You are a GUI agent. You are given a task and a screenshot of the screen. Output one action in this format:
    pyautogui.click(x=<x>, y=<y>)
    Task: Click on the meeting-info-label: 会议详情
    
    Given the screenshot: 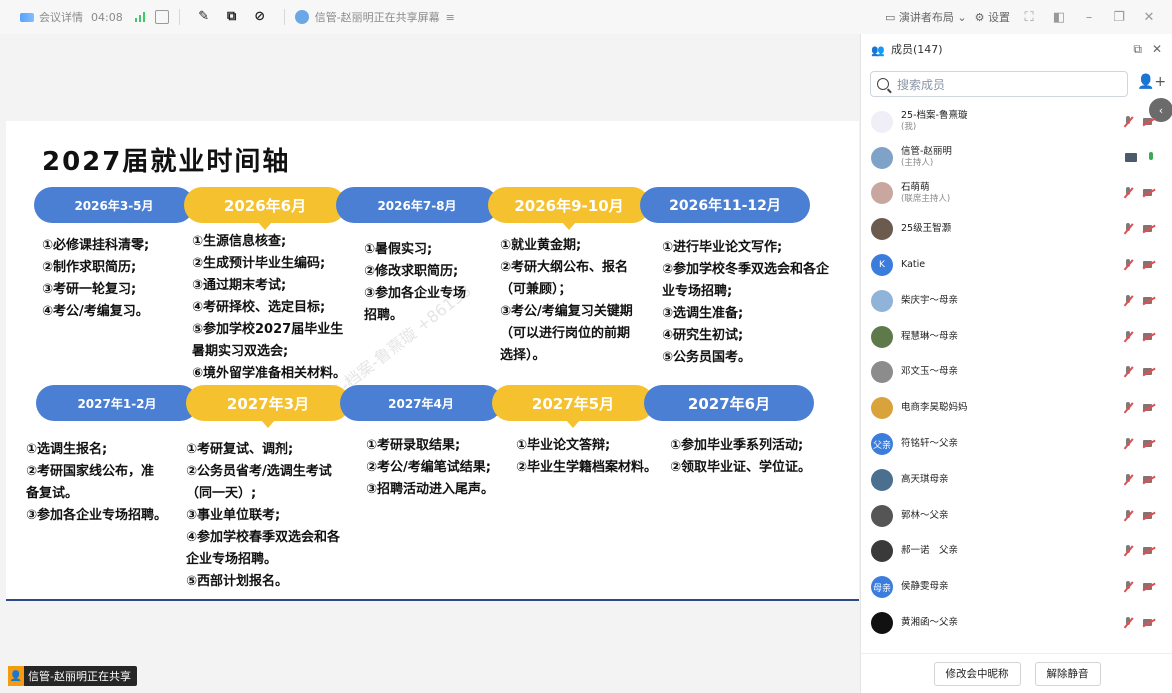 What is the action you would take?
    pyautogui.click(x=61, y=17)
    